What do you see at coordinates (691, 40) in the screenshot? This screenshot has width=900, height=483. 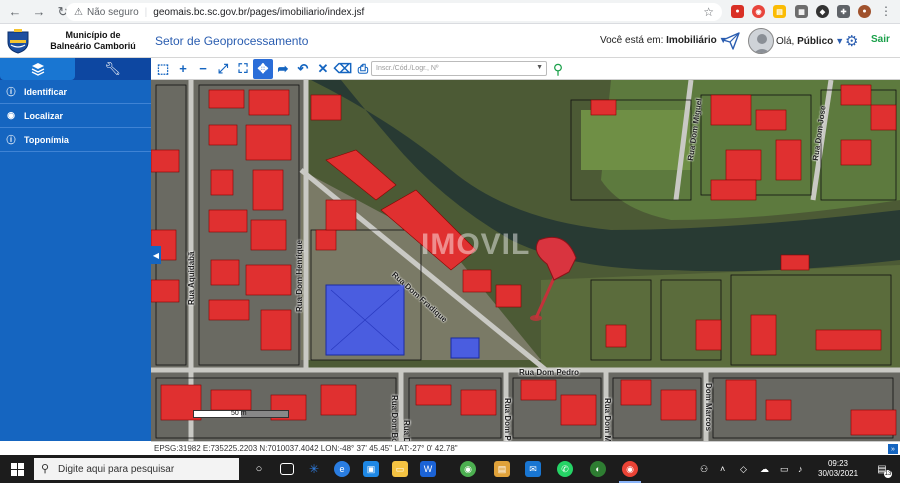 I see `module-value: Imobiliário` at bounding box center [691, 40].